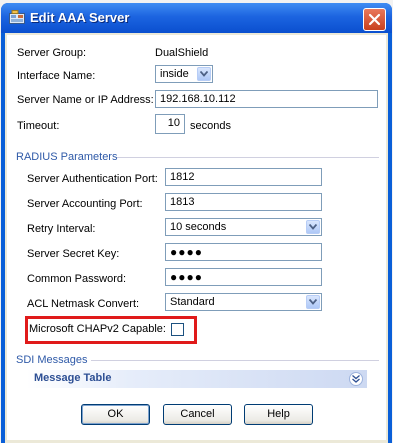 This screenshot has height=443, width=393. I want to click on retry-dropdown-button, so click(313, 227).